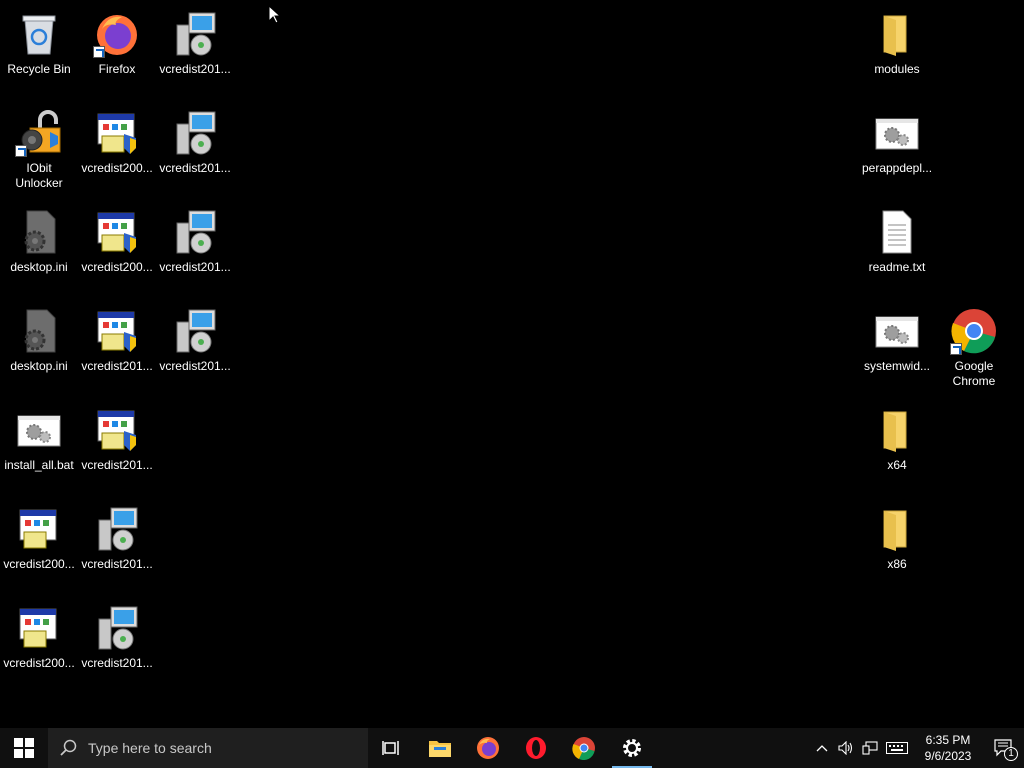  I want to click on desktop-icon-iobit-unlocker: IObit Unlocker, so click(39, 149).